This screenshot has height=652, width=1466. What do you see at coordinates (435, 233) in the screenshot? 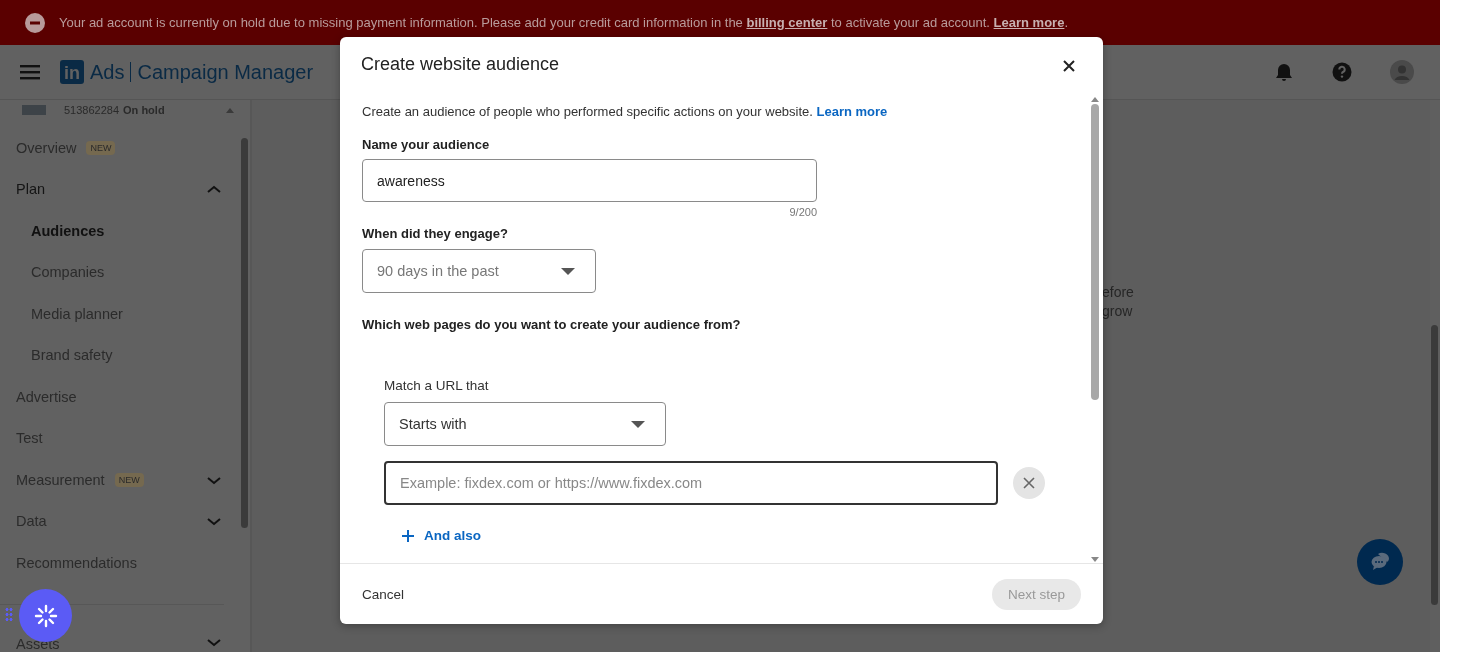
I see `field-label: When did they engage?` at bounding box center [435, 233].